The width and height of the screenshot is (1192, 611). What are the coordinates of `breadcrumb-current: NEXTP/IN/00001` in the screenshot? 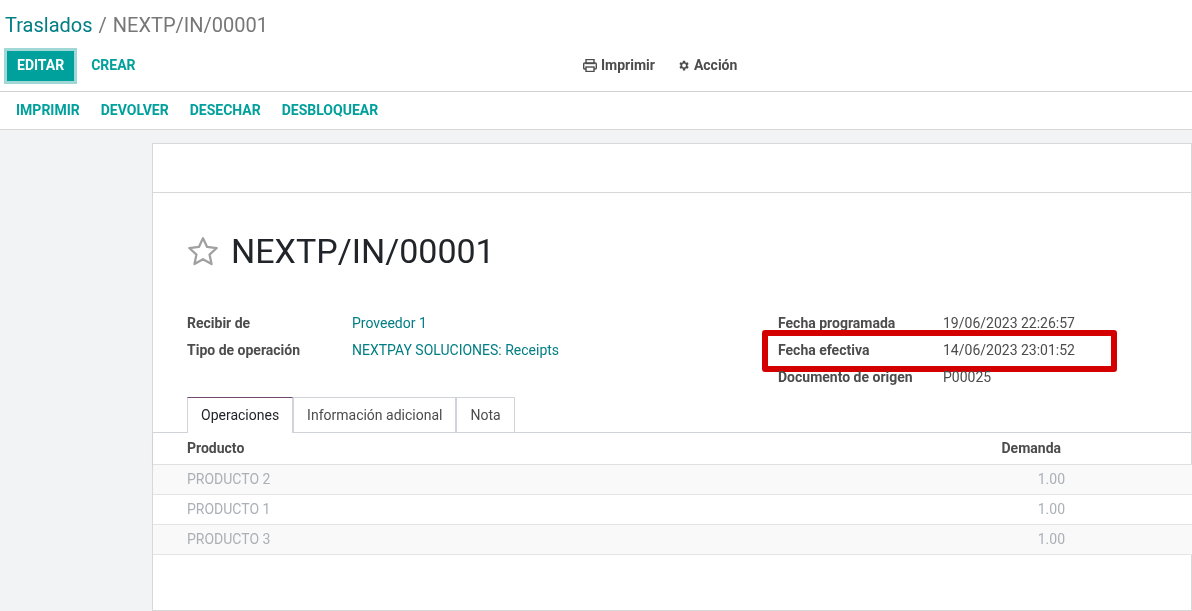 It's located at (190, 25).